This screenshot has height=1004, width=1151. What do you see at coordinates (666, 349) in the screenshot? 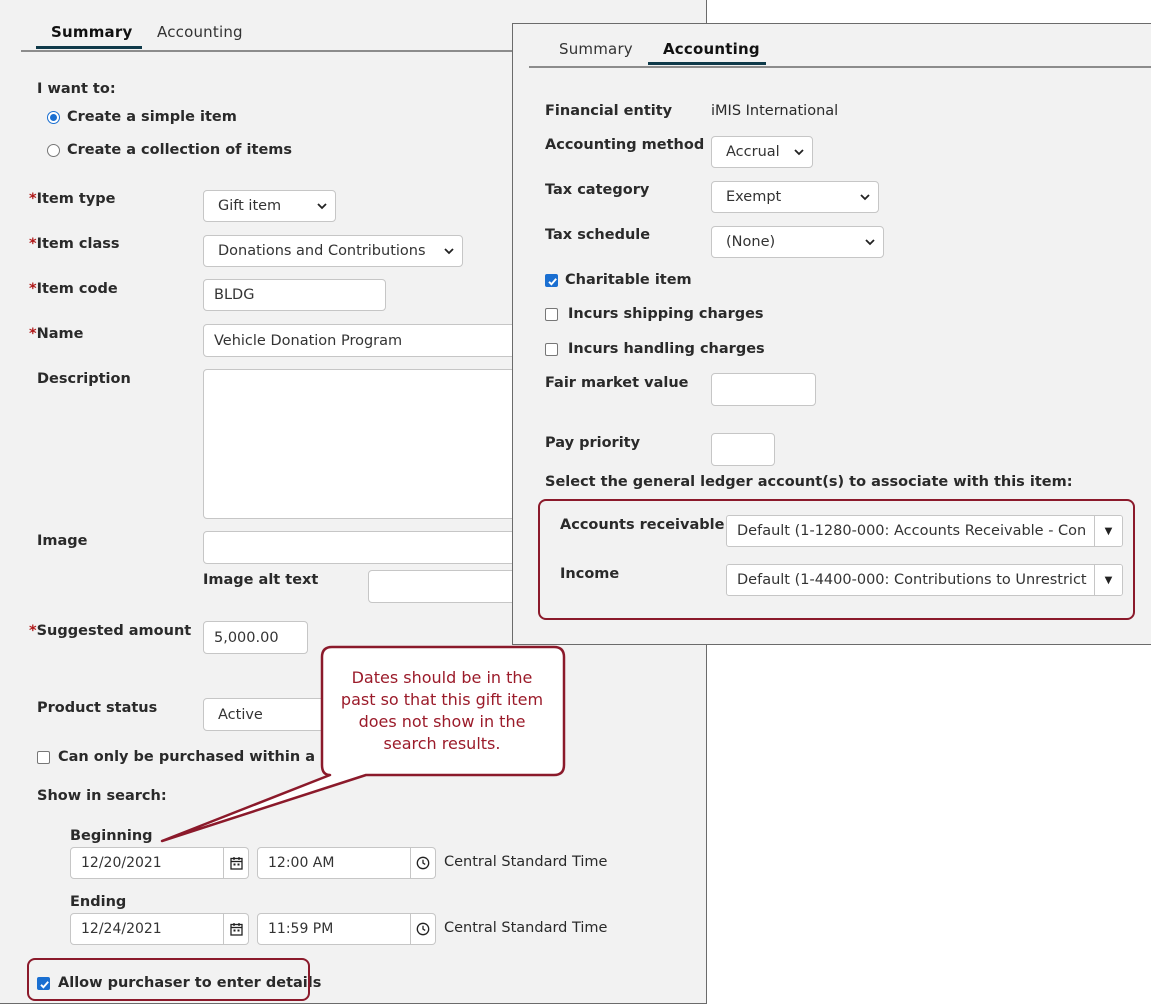
I see `incurs-handling-label: Incurs handling charges` at bounding box center [666, 349].